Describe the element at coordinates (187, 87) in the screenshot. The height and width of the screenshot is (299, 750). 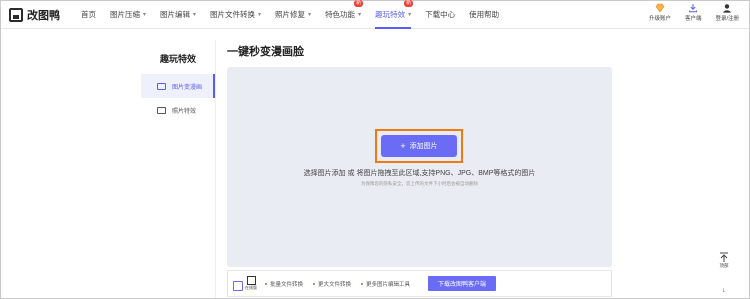
I see `sidebar-item-label: 图片变漫画` at that location.